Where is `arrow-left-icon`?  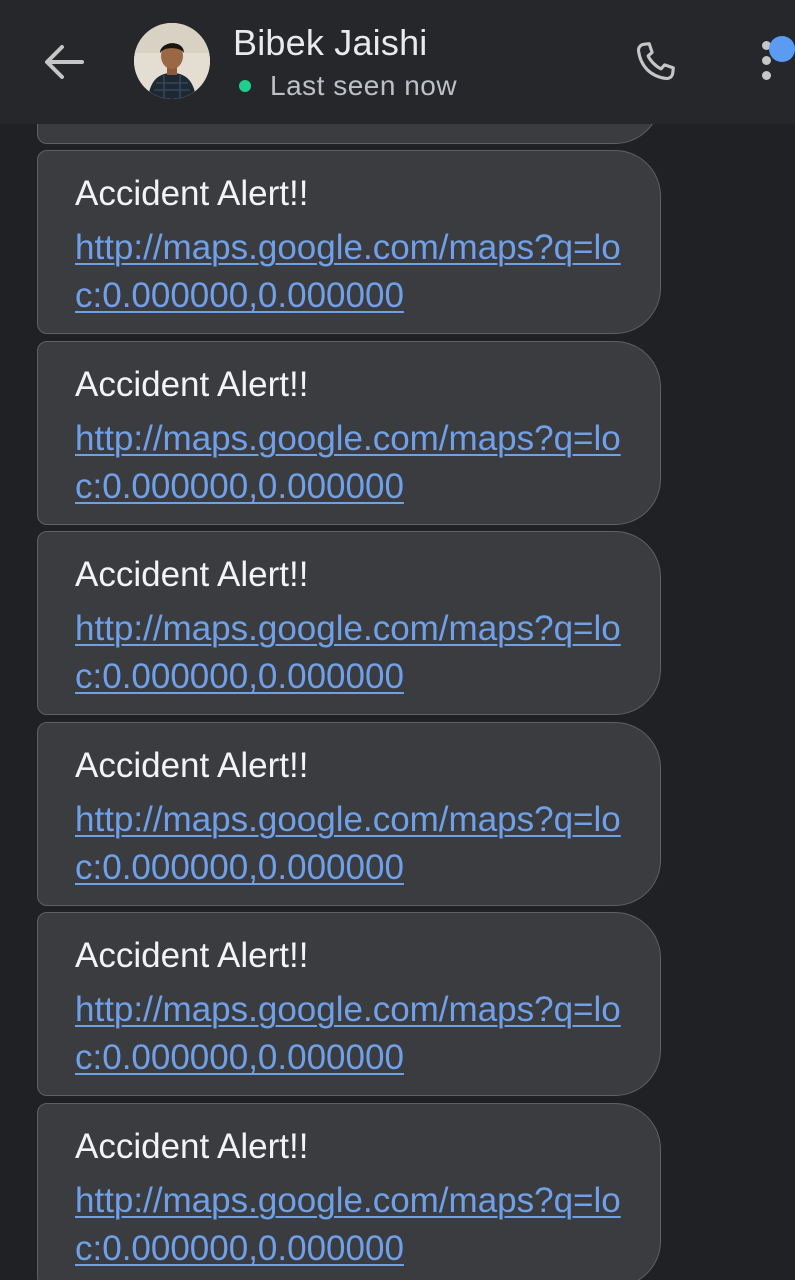 arrow-left-icon is located at coordinates (64, 62).